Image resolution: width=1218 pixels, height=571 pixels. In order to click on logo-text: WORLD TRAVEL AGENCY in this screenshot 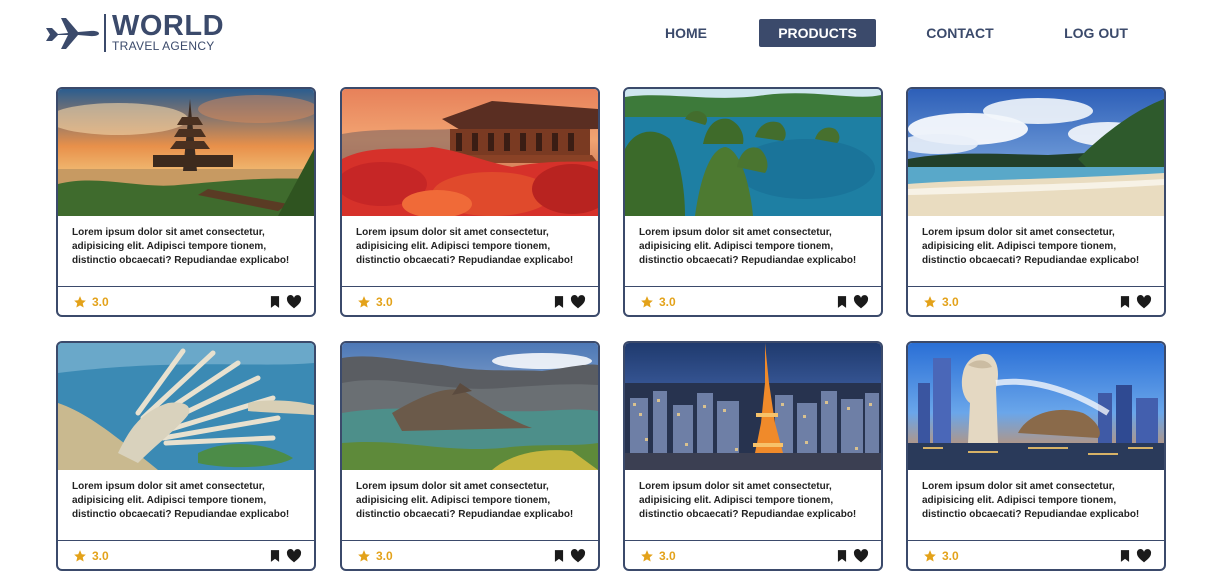, I will do `click(168, 32)`.